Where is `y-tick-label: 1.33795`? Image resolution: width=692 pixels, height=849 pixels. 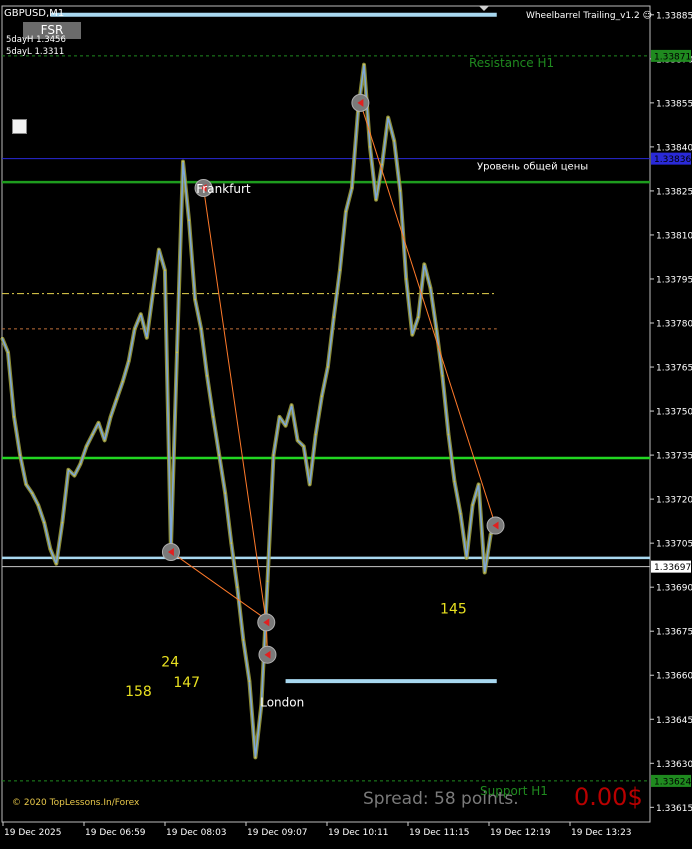 y-tick-label: 1.33795 is located at coordinates (674, 280).